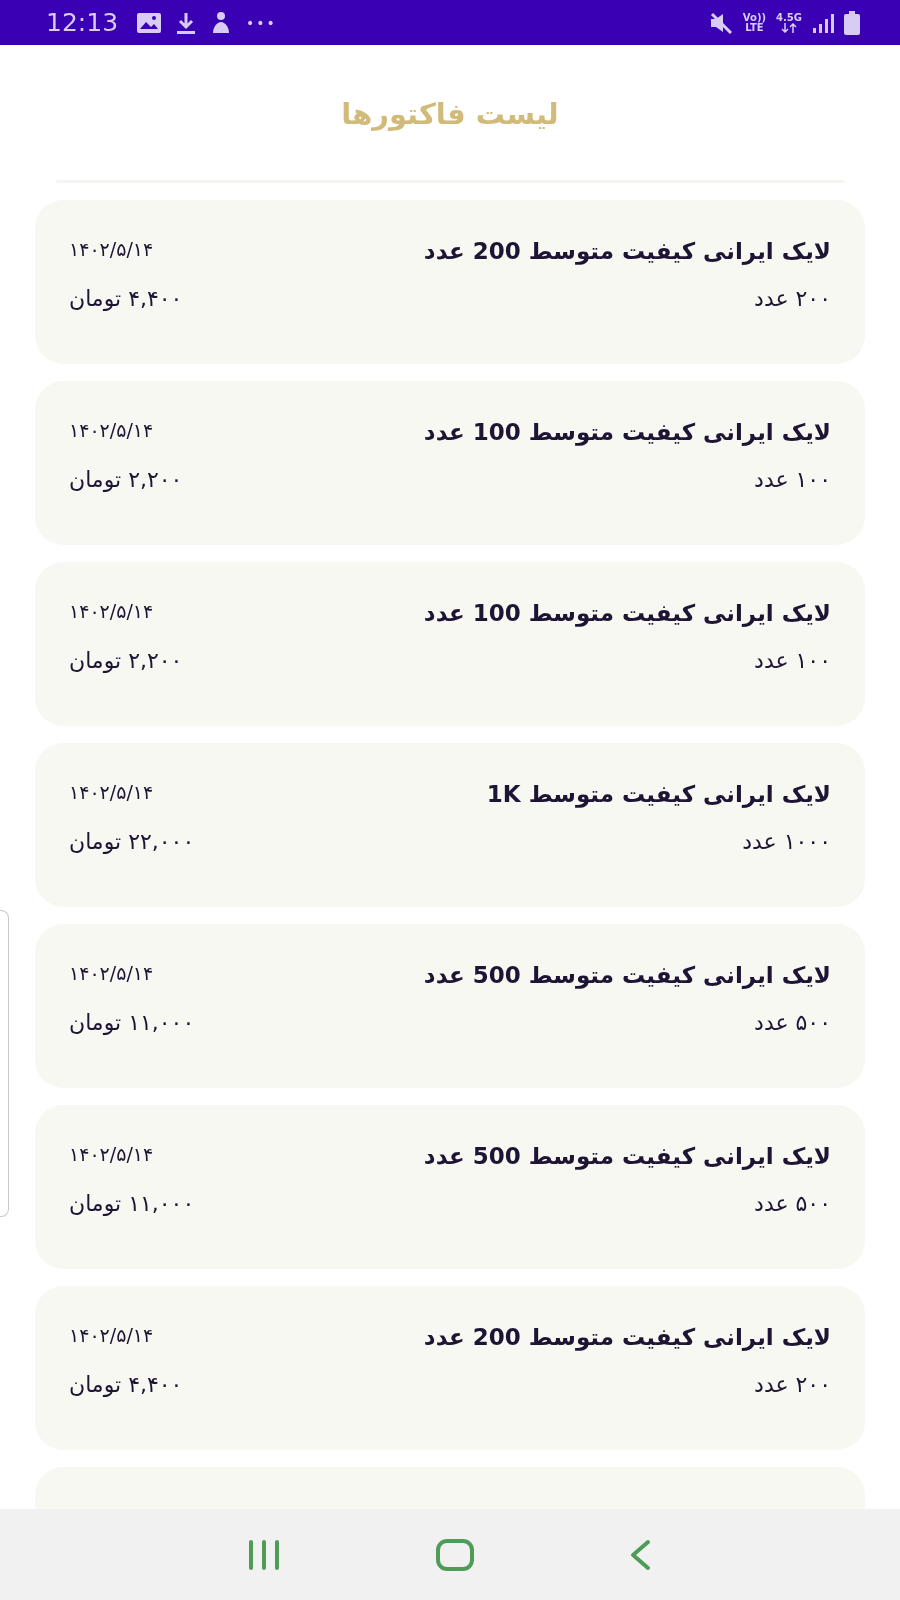 This screenshot has width=900, height=1600. I want to click on mute-icon, so click(720, 22).